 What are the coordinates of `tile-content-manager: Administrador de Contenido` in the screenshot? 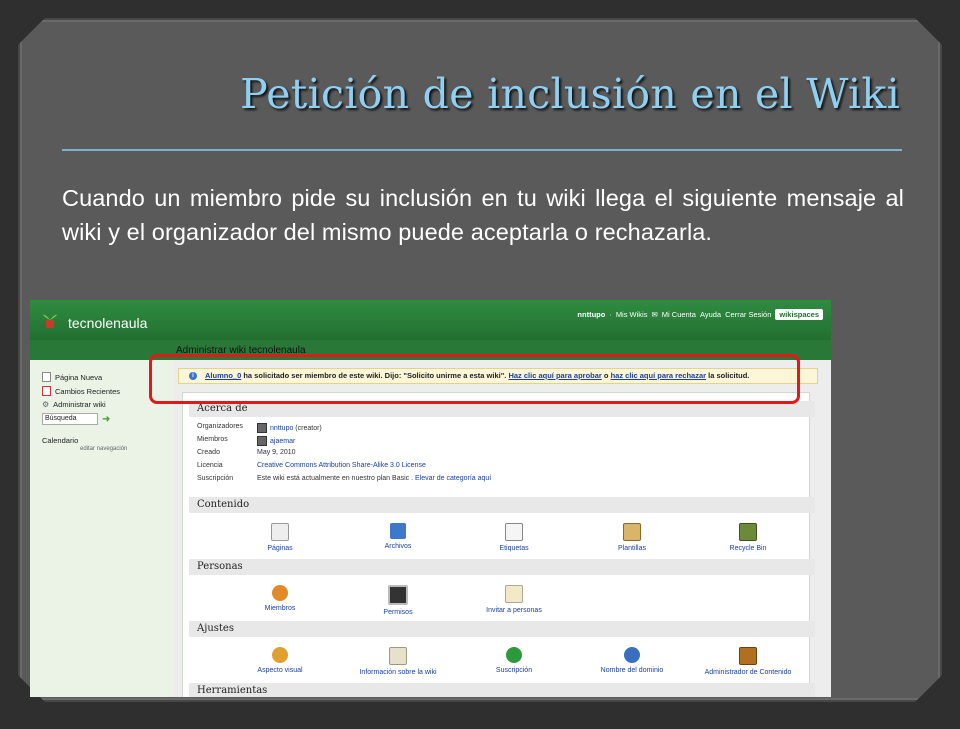 It's located at (748, 661).